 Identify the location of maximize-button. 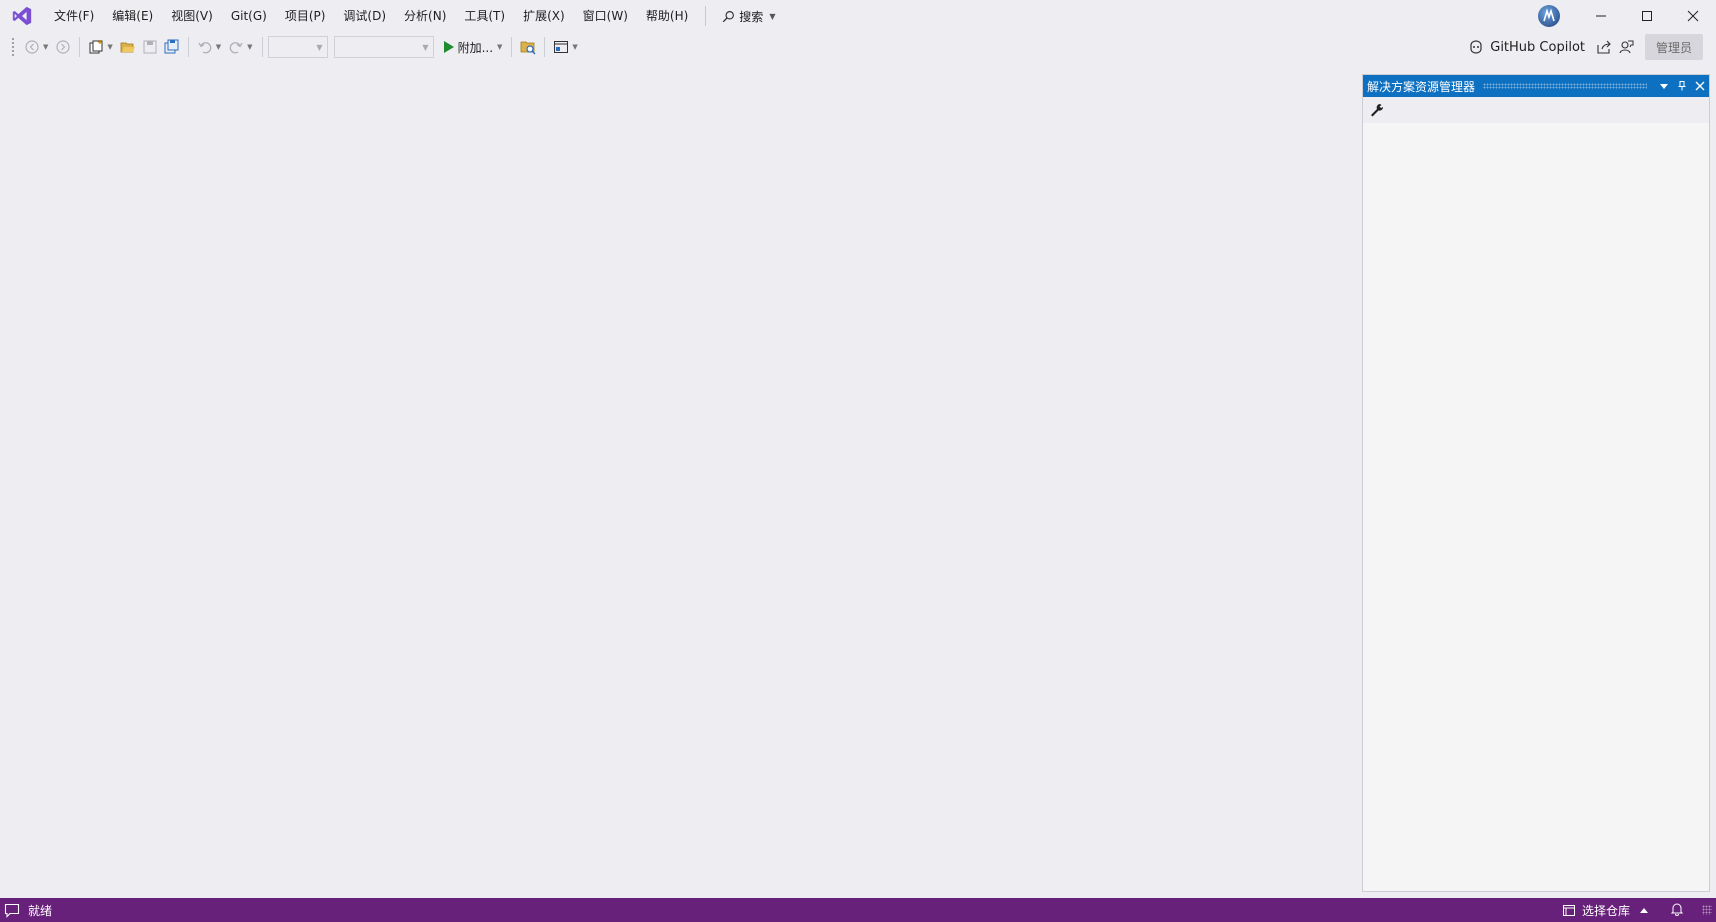
(1647, 16).